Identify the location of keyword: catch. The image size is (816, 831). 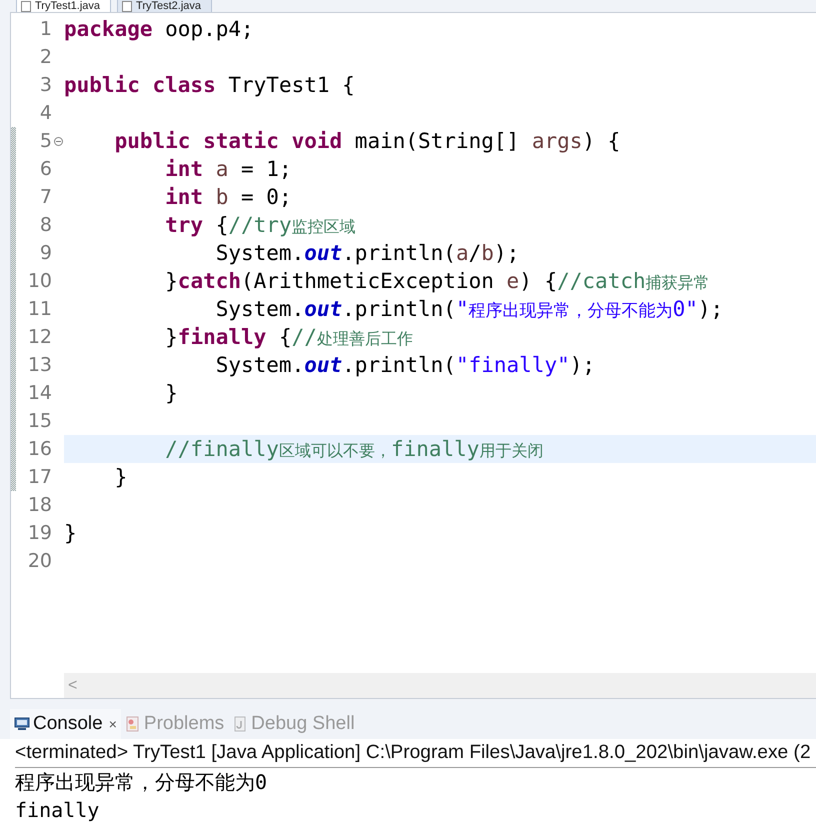
(210, 281).